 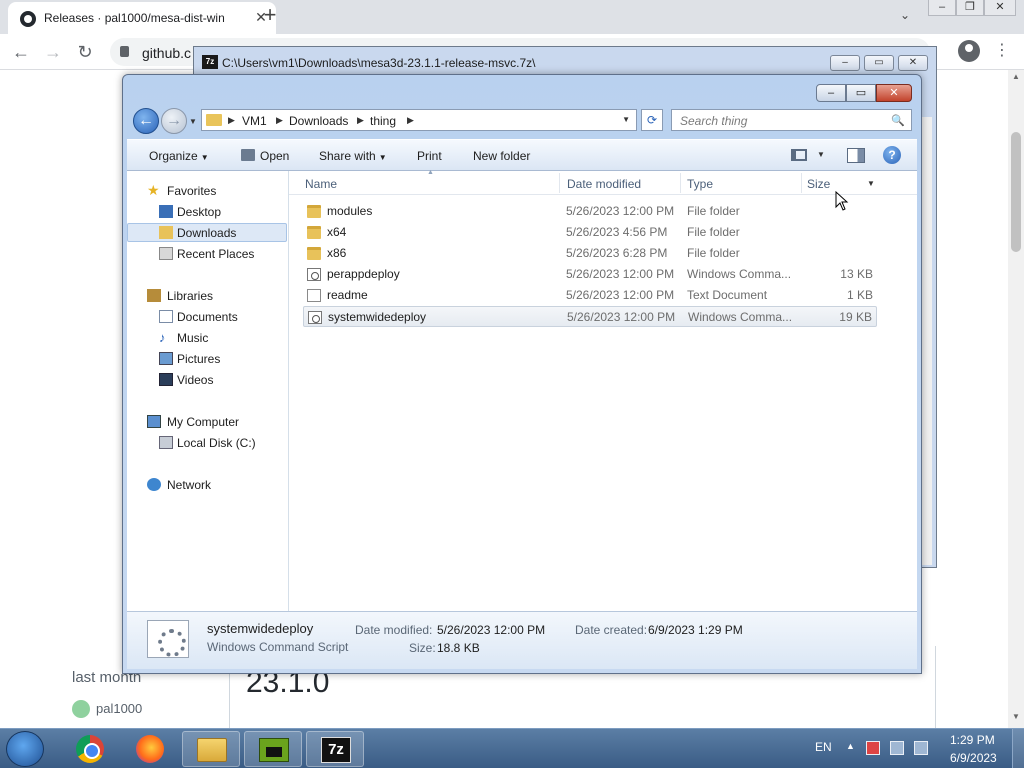 I want to click on breadcrumb-thing: thing, so click(x=383, y=121).